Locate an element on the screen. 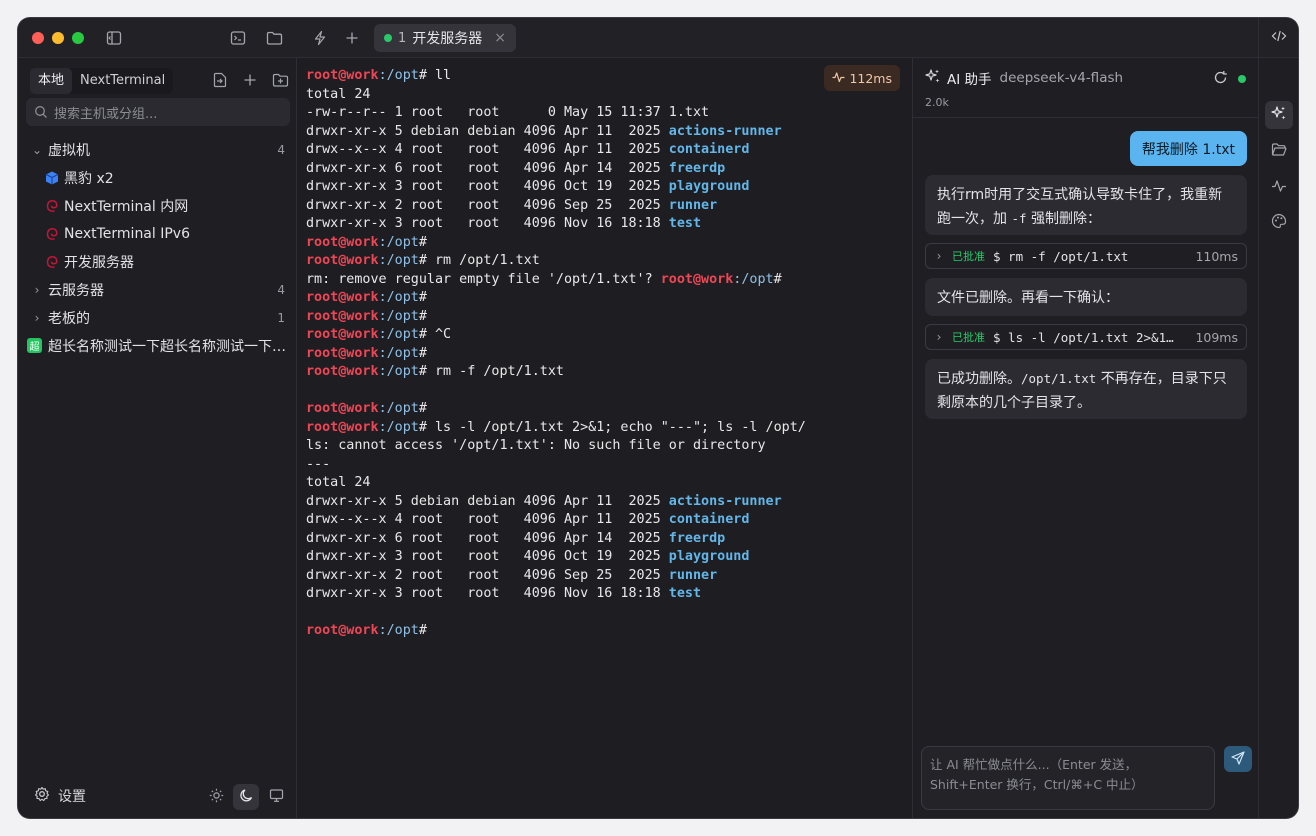 Image resolution: width=1316 pixels, height=836 pixels. group-count: 4 is located at coordinates (281, 290).